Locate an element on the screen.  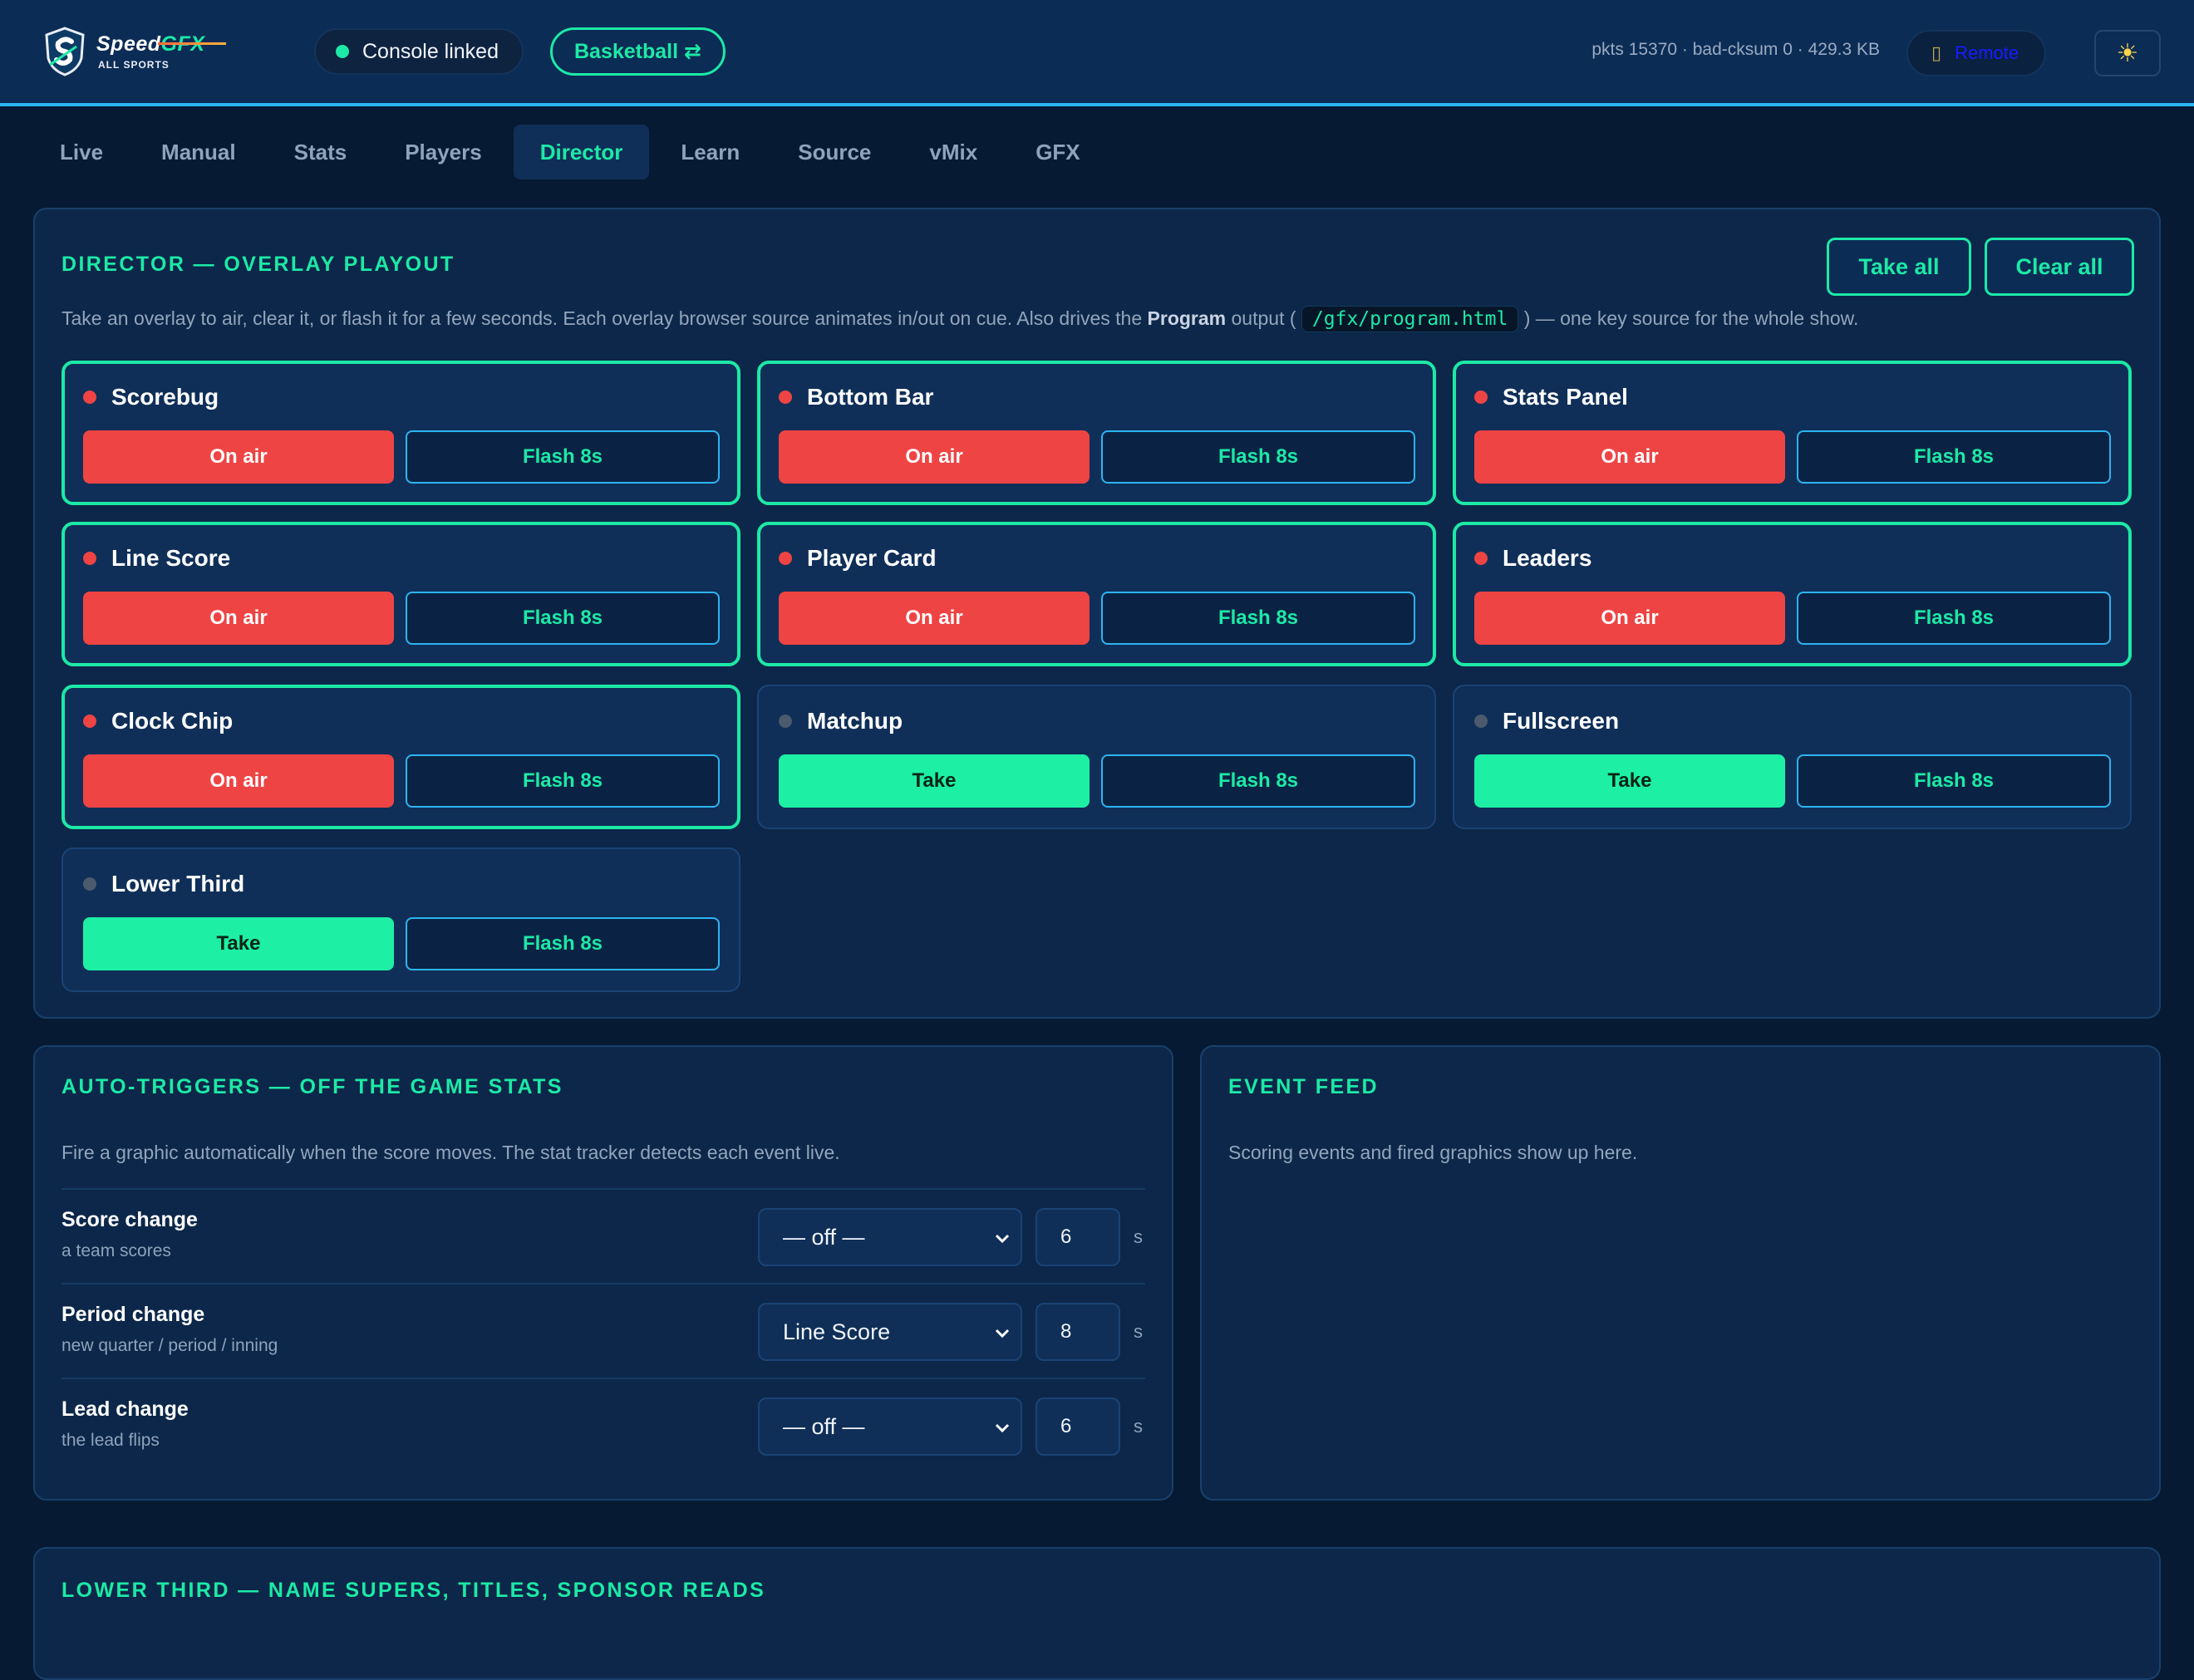
overlay-name: Scorebug is located at coordinates (151, 397).